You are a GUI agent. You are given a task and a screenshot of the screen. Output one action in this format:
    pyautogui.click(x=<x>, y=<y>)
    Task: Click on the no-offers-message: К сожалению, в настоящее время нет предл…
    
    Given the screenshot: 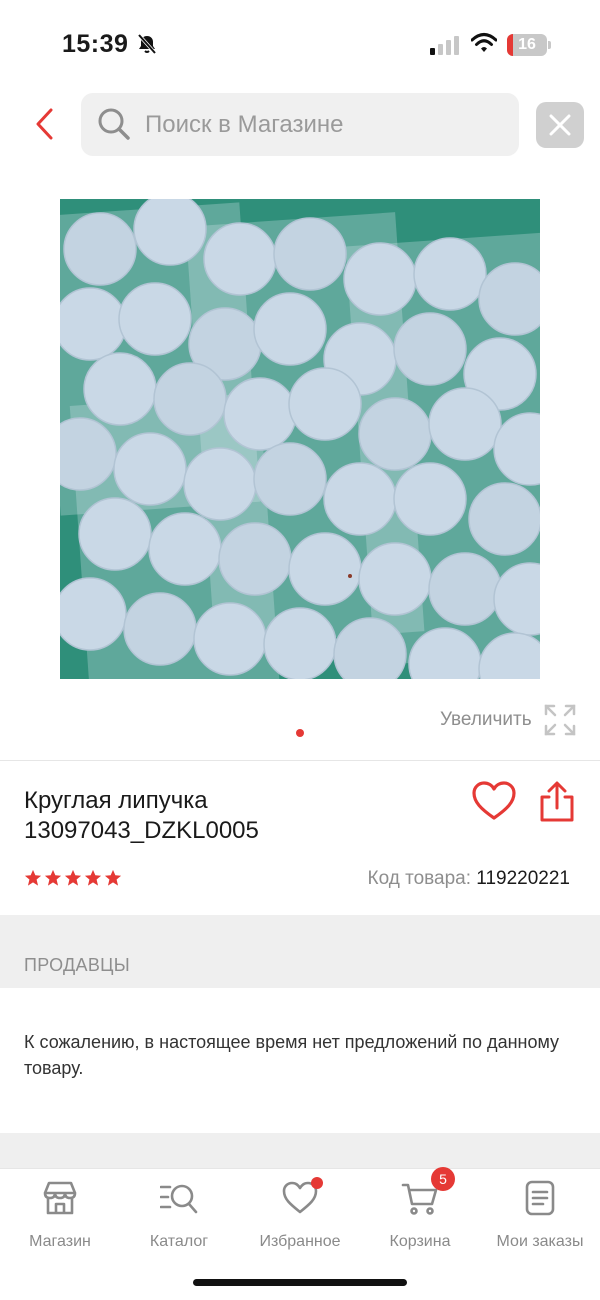 What is the action you would take?
    pyautogui.click(x=292, y=1055)
    